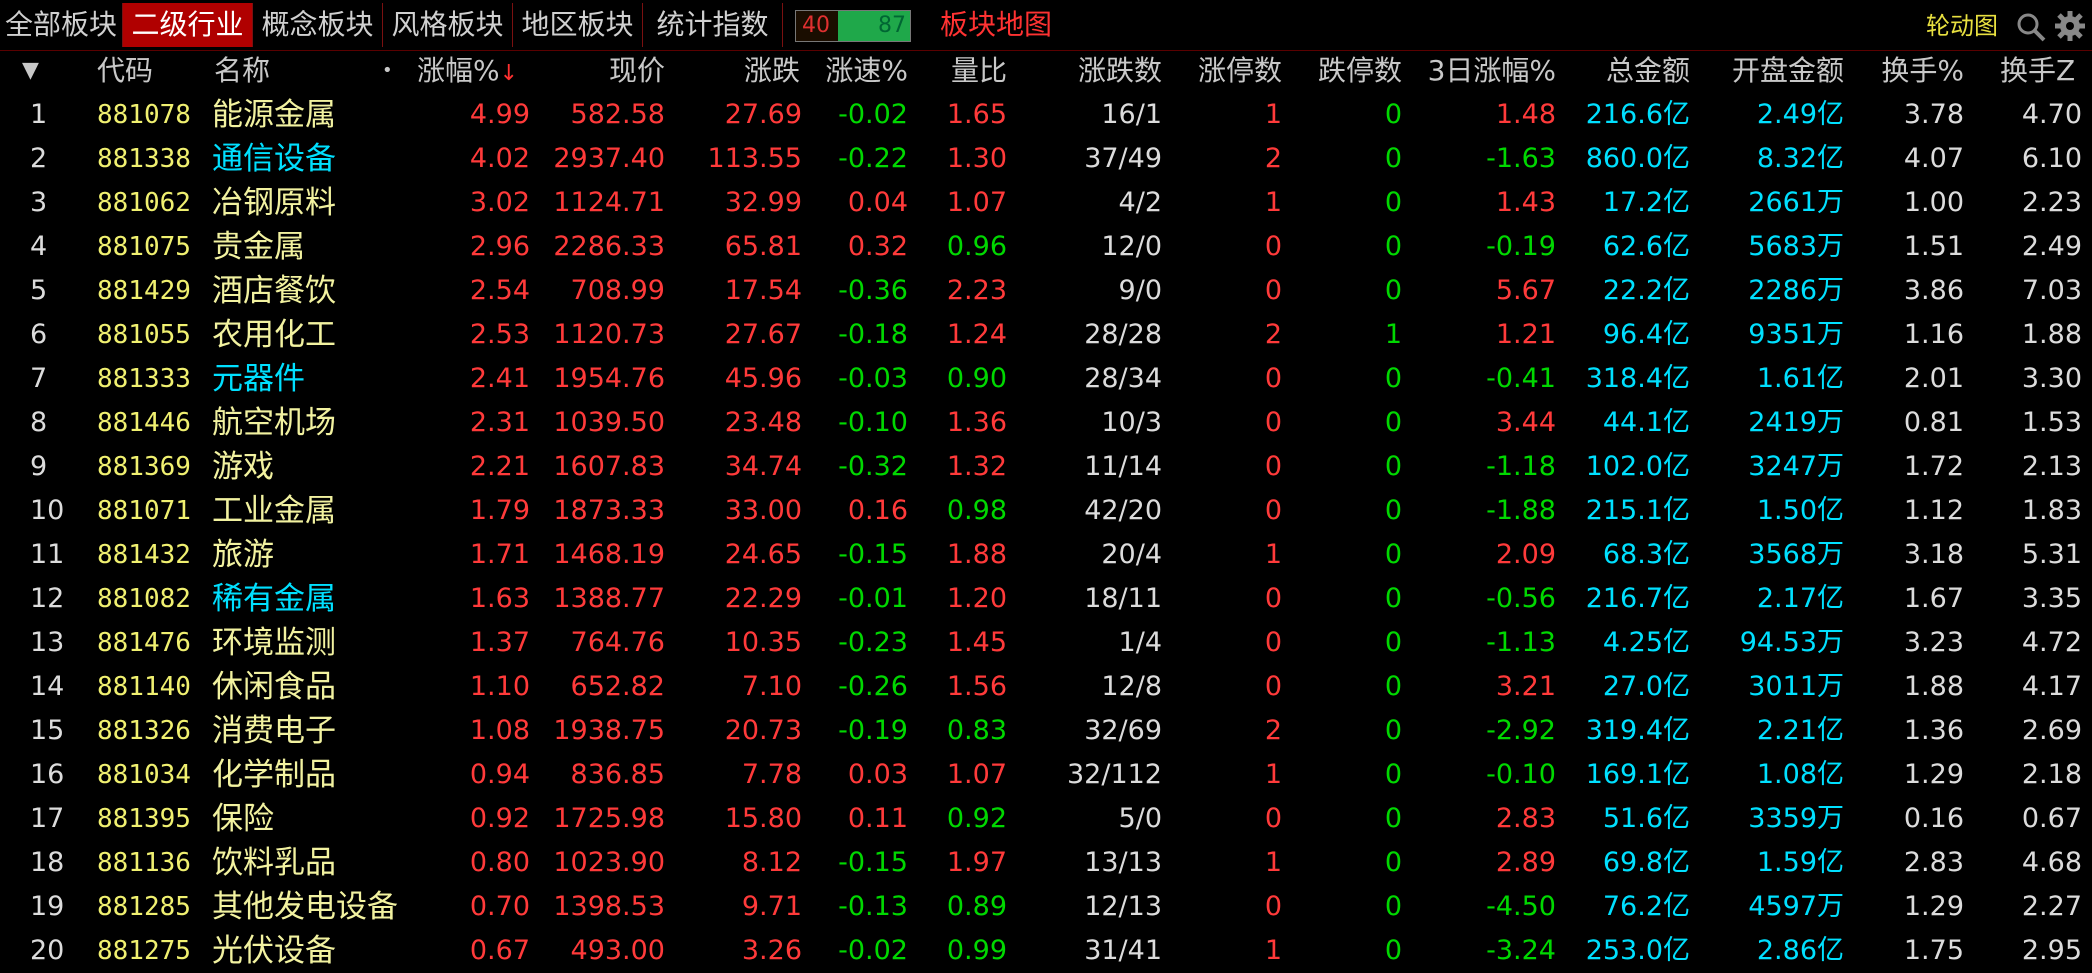  Describe the element at coordinates (499, 510) in the screenshot. I see `row-change-pct: 1.79` at that location.